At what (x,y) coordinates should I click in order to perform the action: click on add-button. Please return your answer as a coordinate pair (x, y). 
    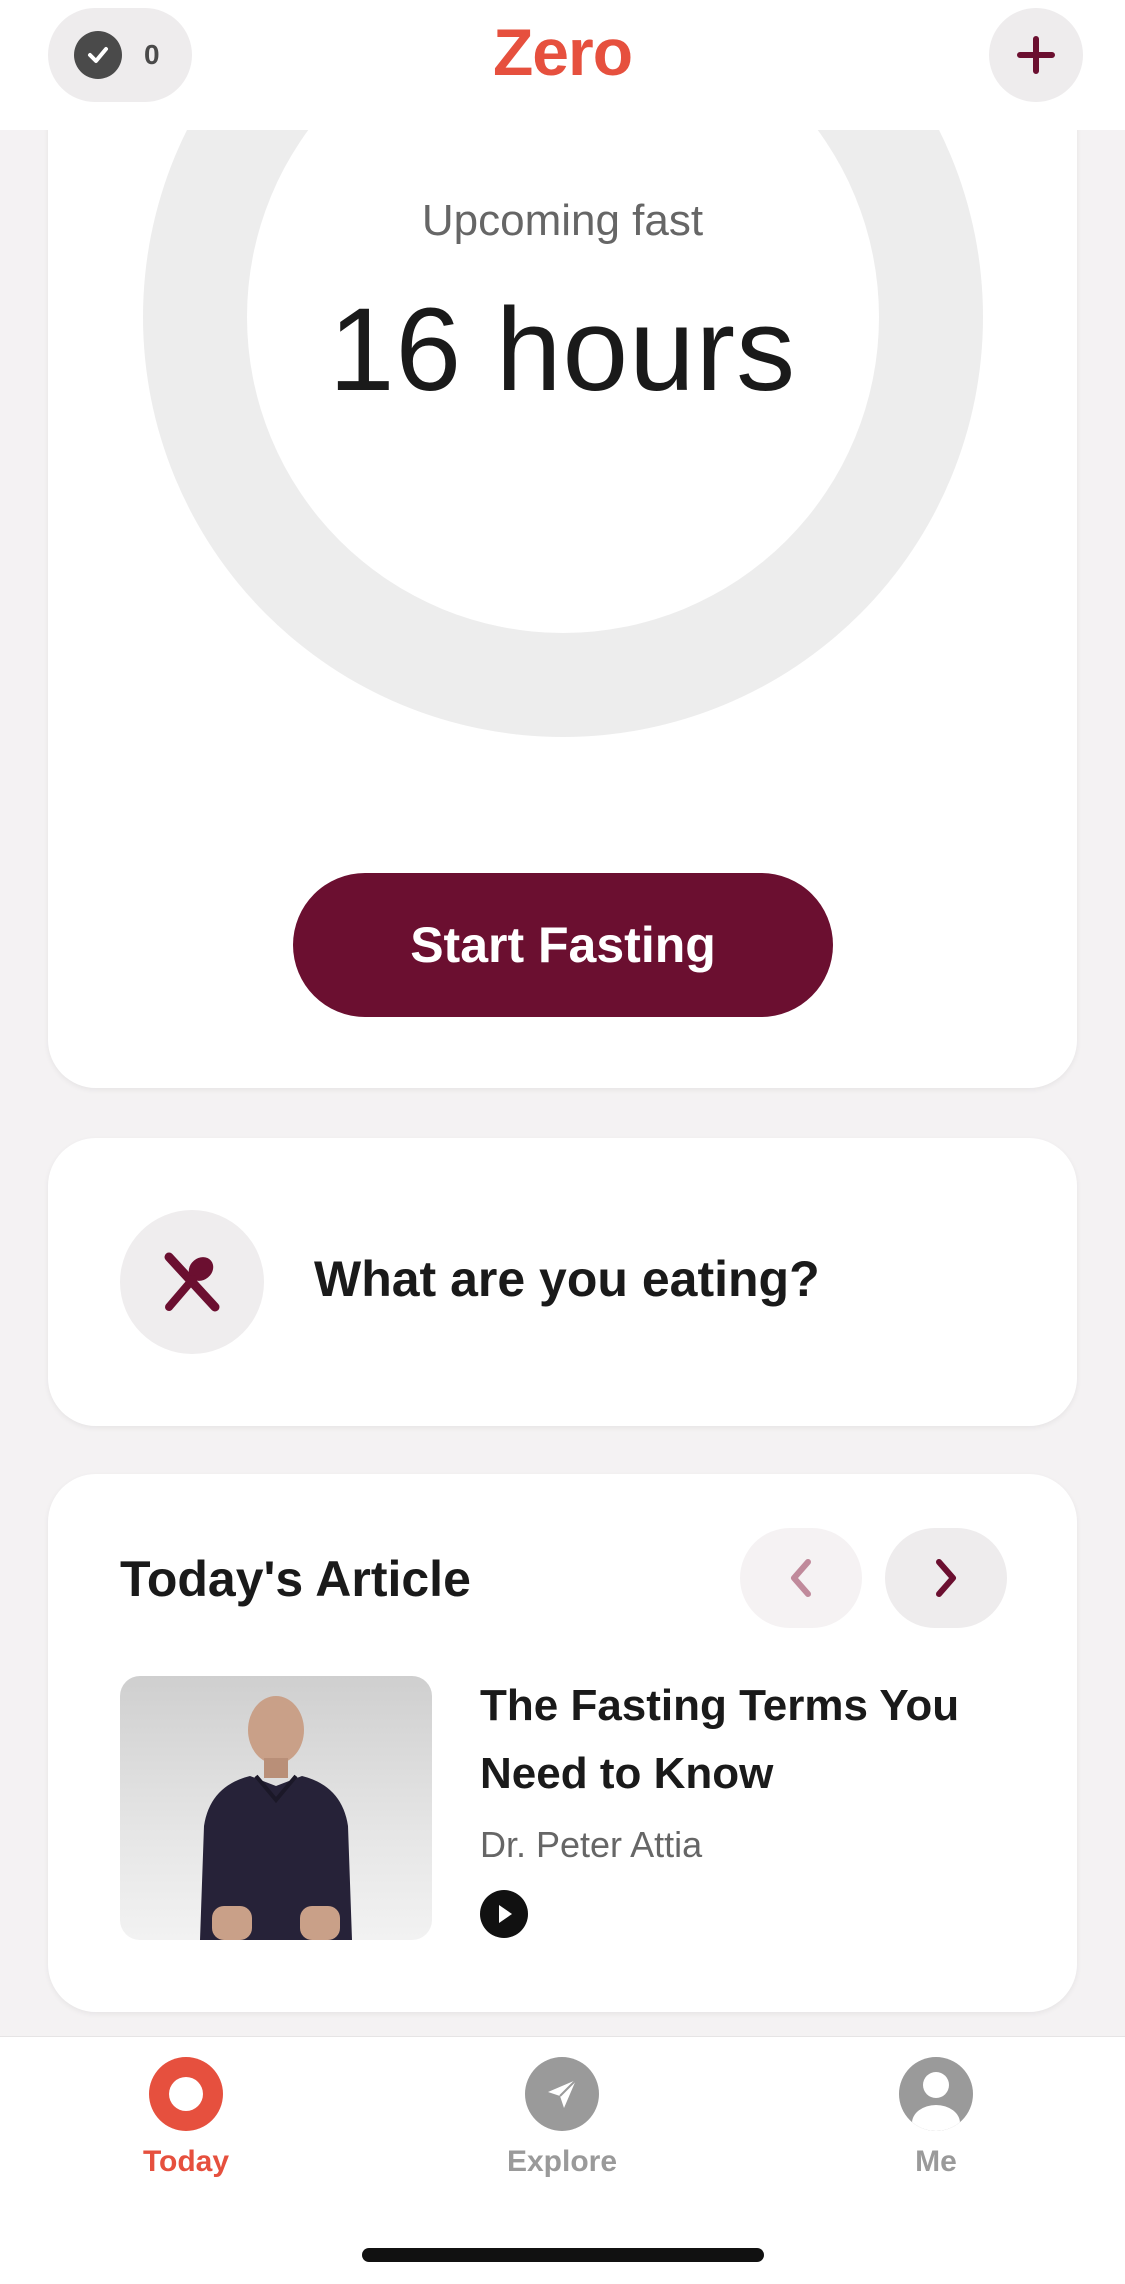
    Looking at the image, I should click on (1036, 55).